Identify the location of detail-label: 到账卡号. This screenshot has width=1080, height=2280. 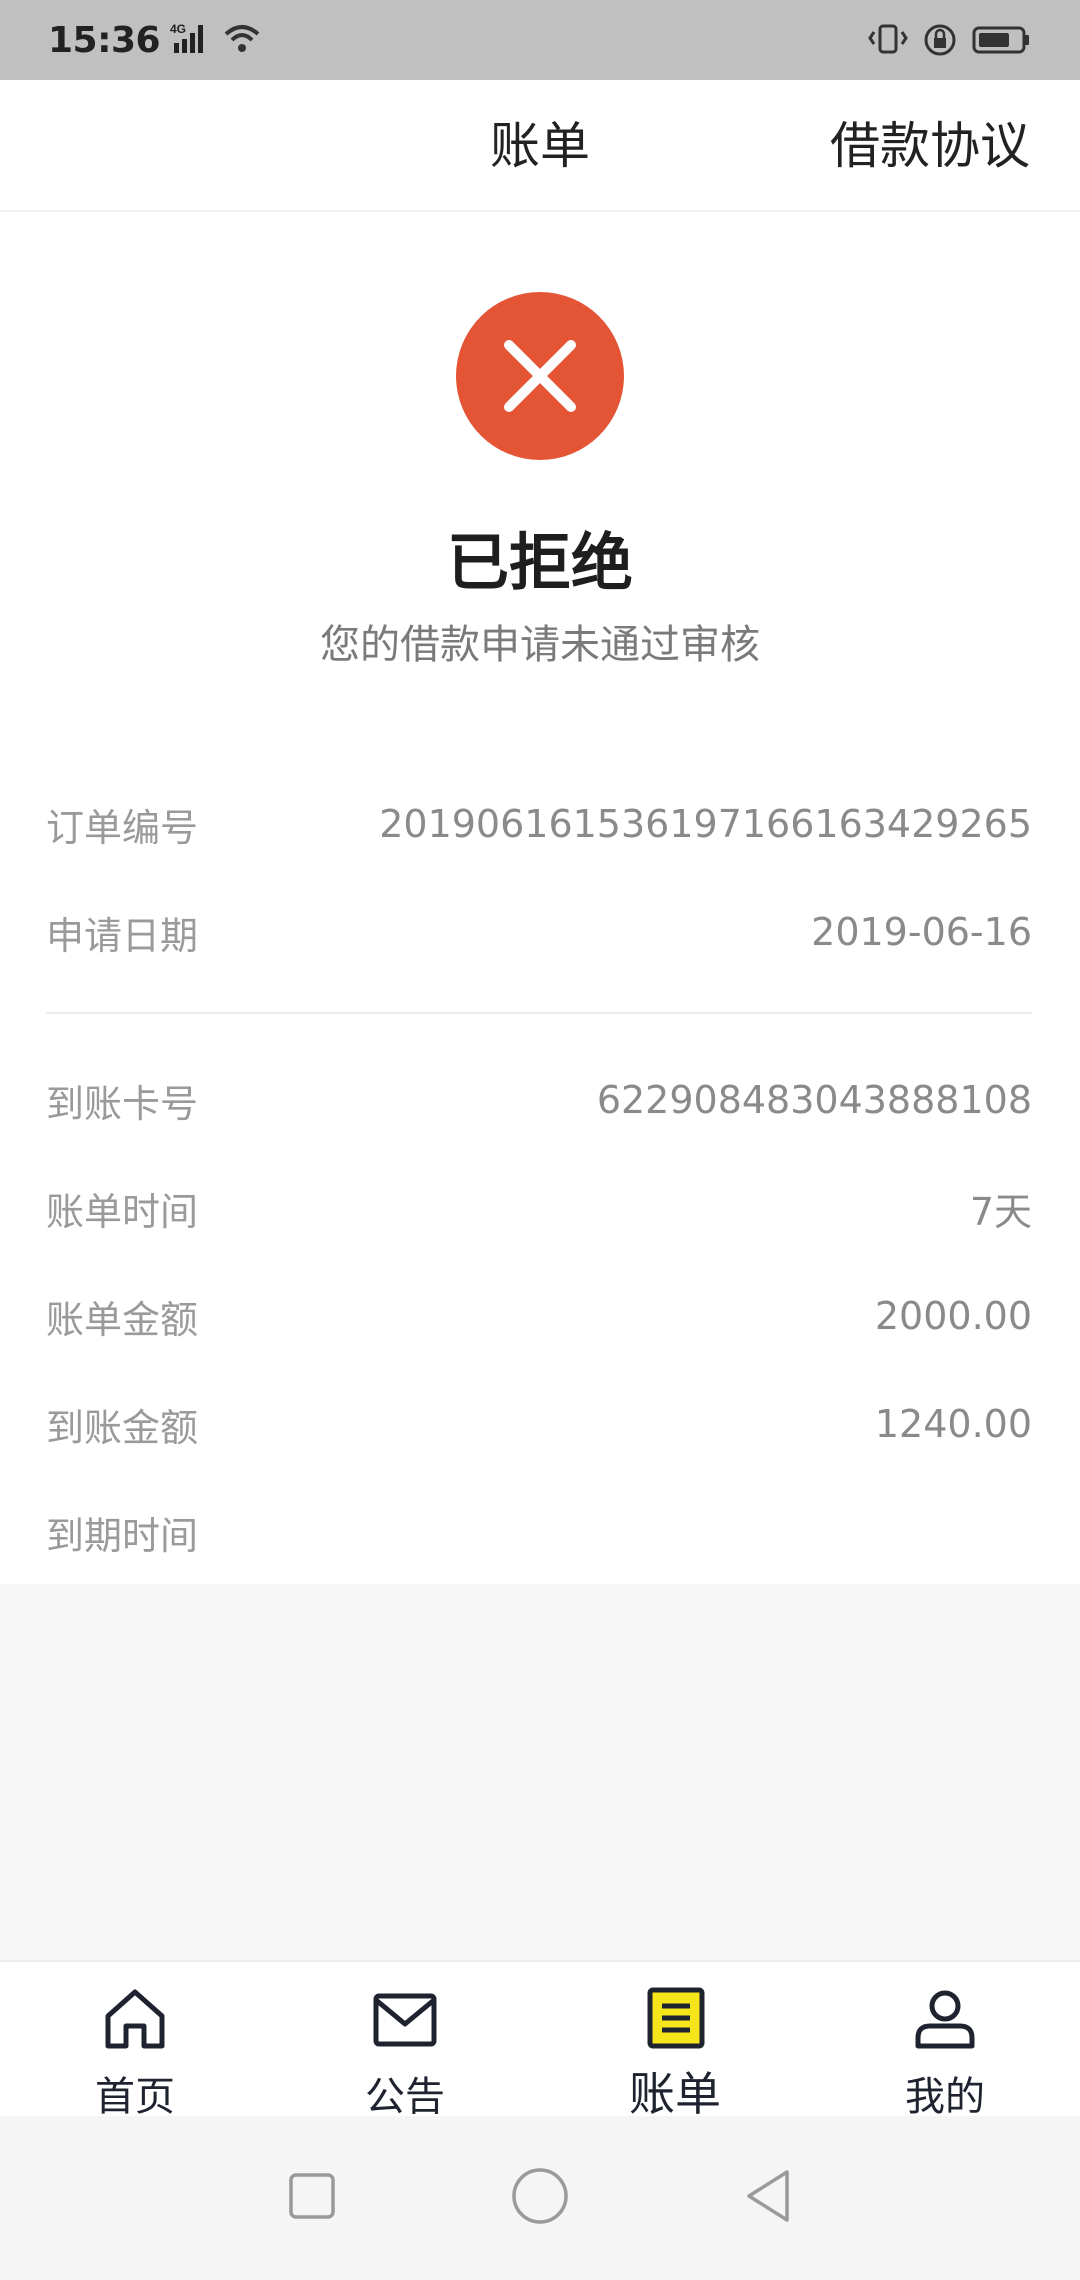
(122, 1103).